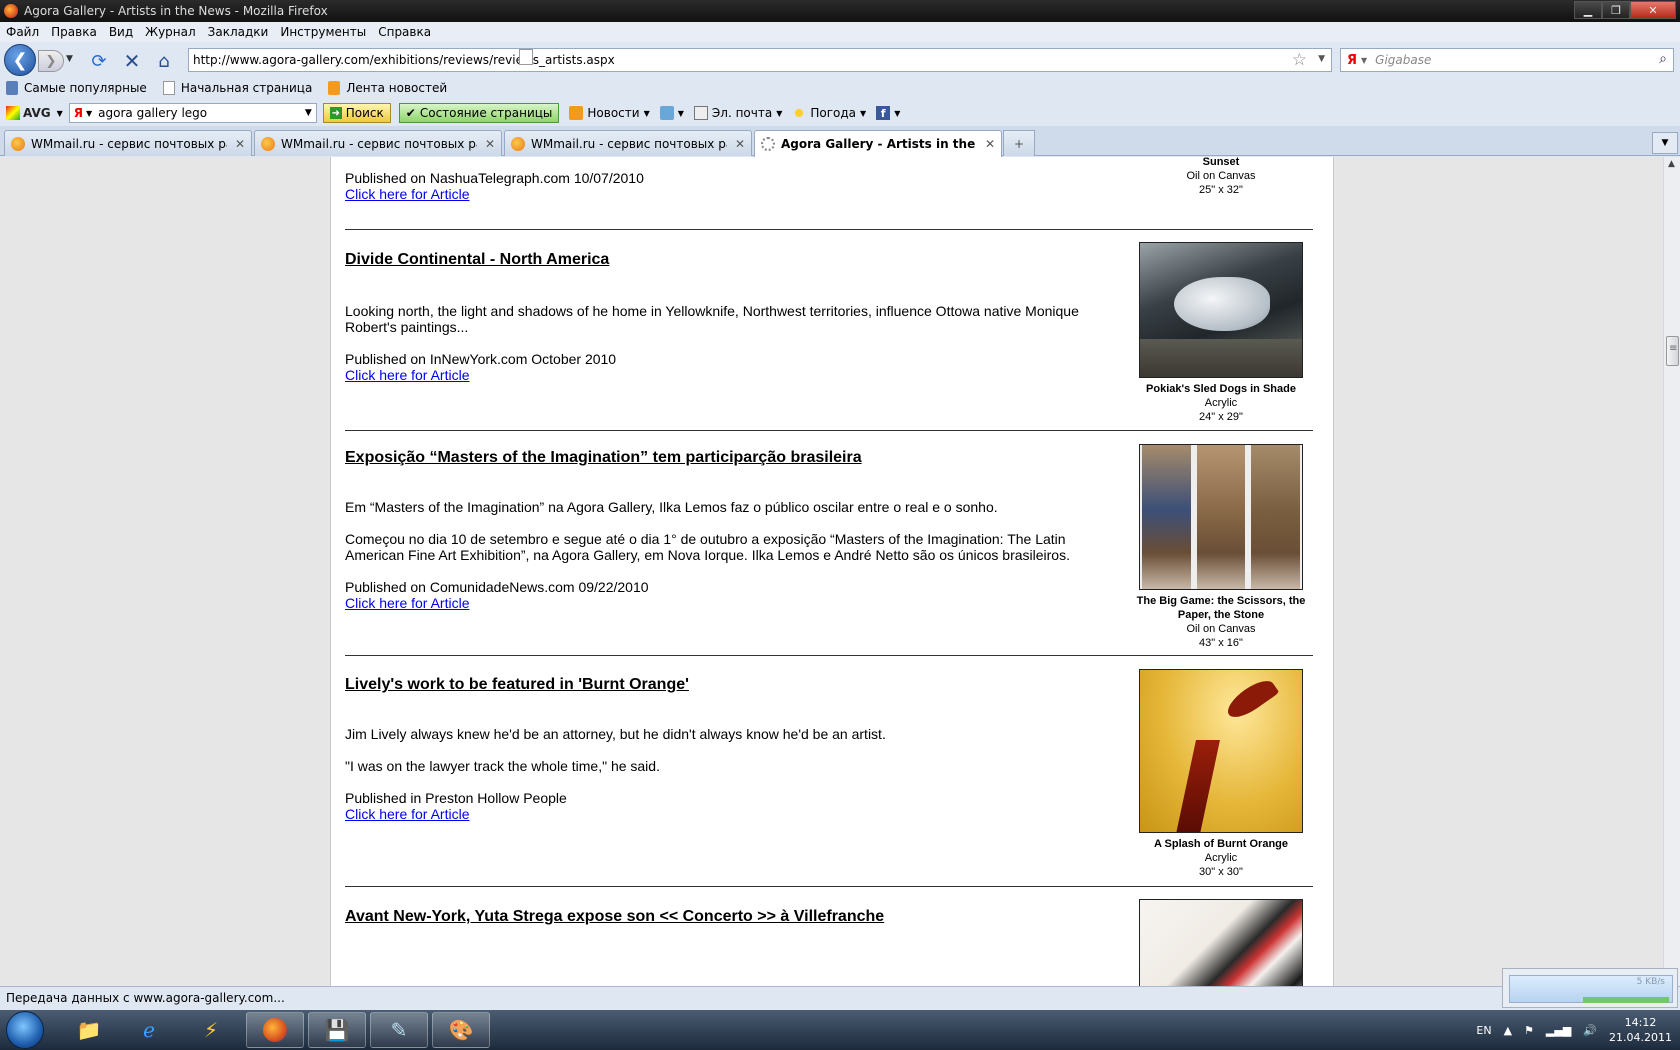 The image size is (1680, 1050). What do you see at coordinates (399, 1030) in the screenshot?
I see `taskbar-notepad: ✎` at bounding box center [399, 1030].